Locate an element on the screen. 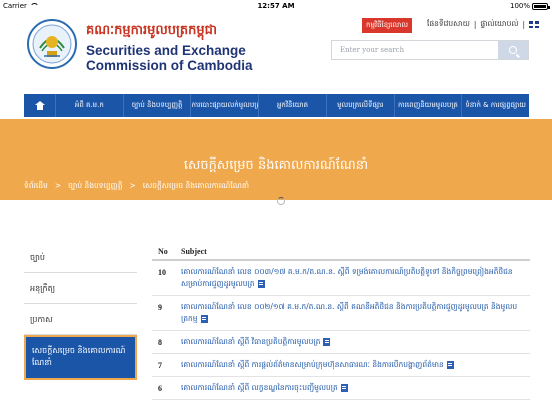 The height and width of the screenshot is (414, 552). sitemap-link: ផែនទីវេបសាយ is located at coordinates (448, 24).